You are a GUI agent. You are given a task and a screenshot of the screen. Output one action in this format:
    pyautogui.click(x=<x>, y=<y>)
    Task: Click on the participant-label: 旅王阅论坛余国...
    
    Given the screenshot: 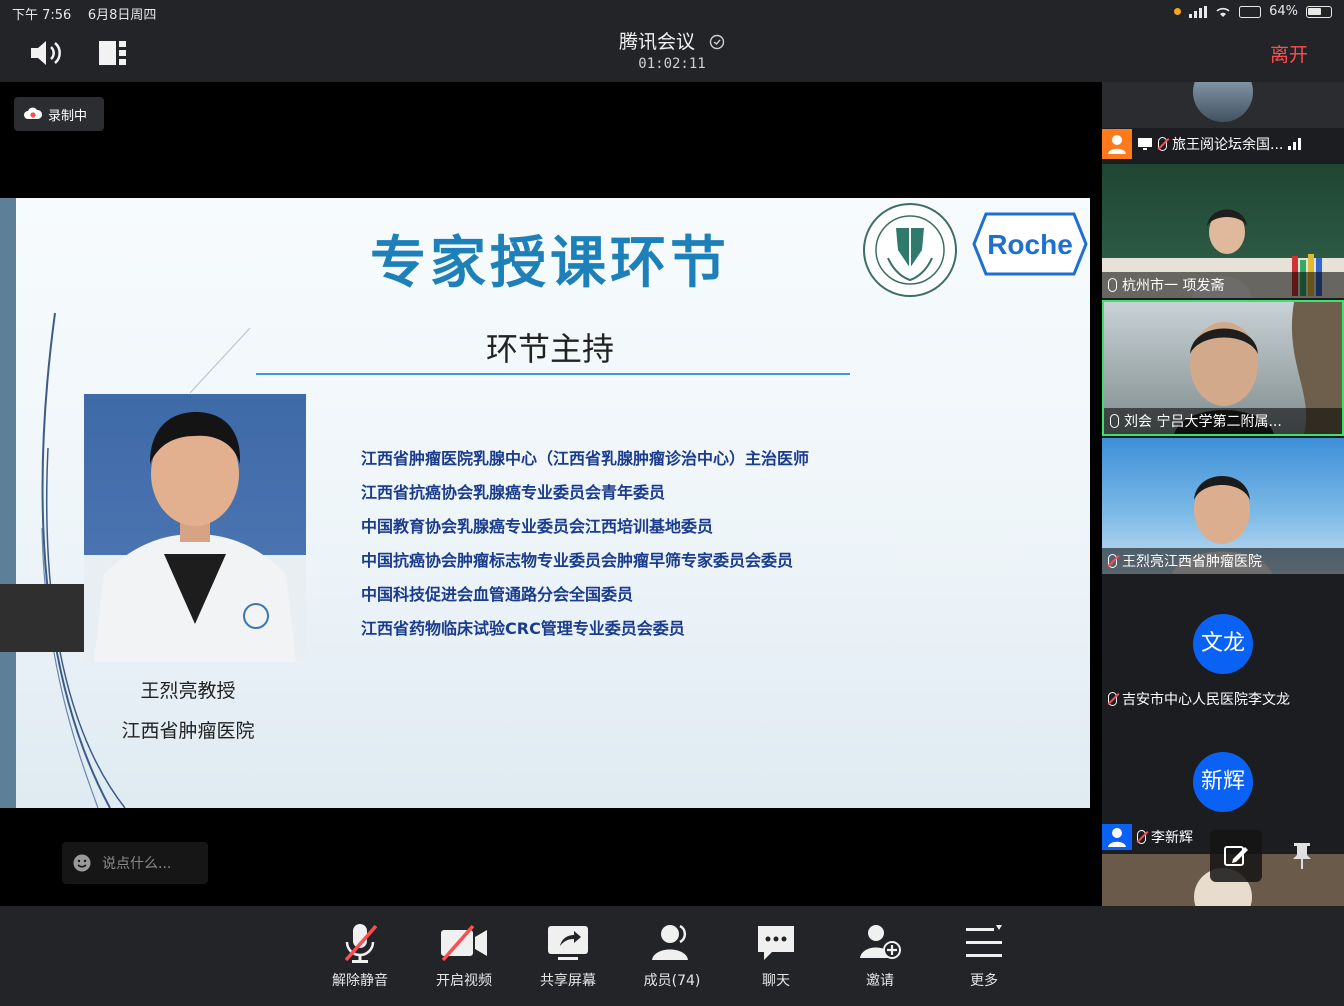 What is the action you would take?
    pyautogui.click(x=1223, y=144)
    